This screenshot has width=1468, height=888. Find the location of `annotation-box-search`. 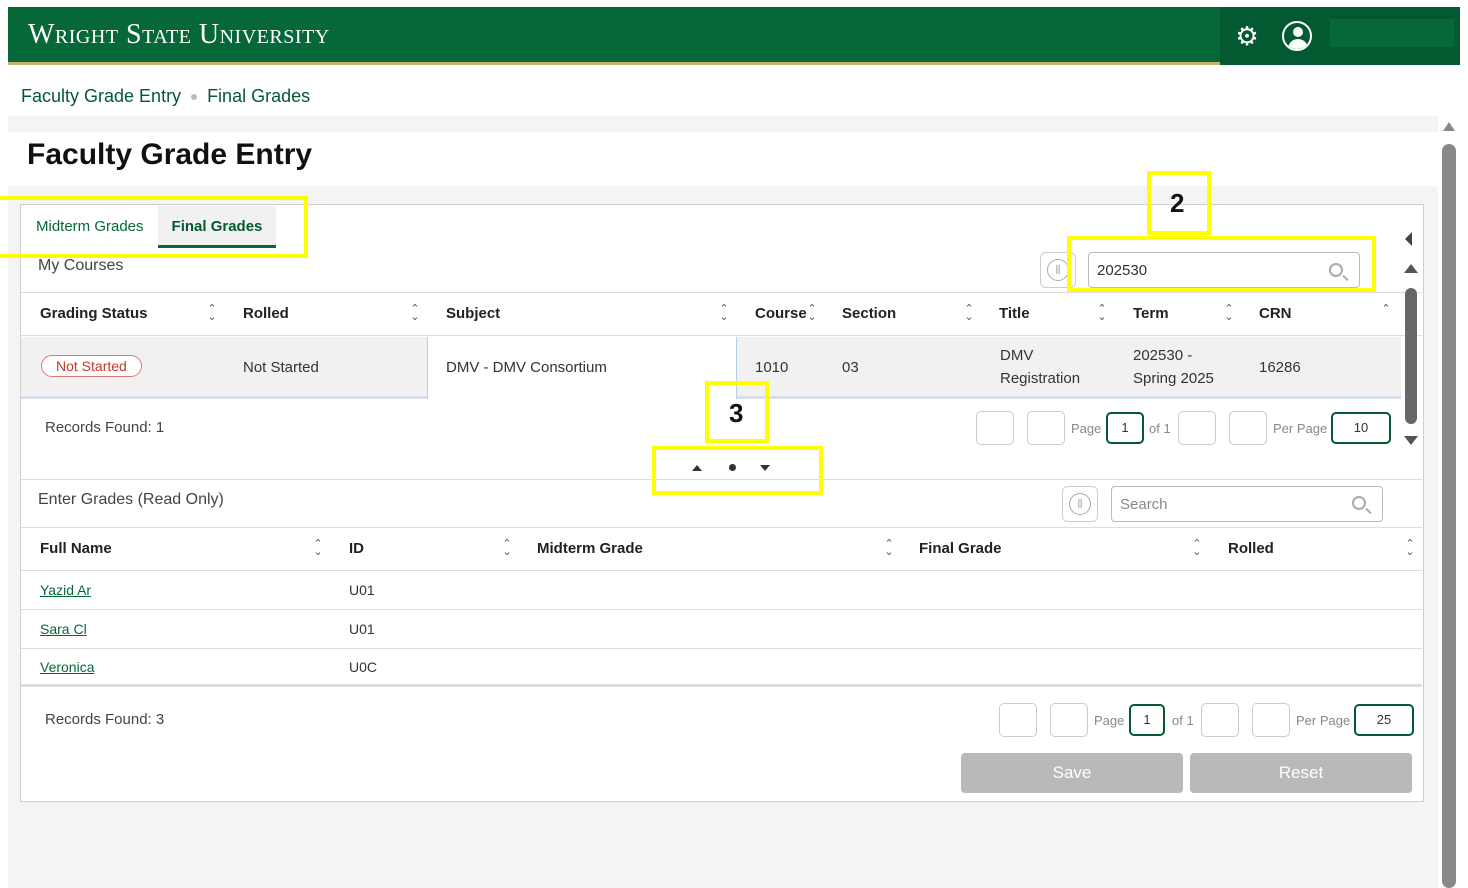

annotation-box-search is located at coordinates (1221, 264).